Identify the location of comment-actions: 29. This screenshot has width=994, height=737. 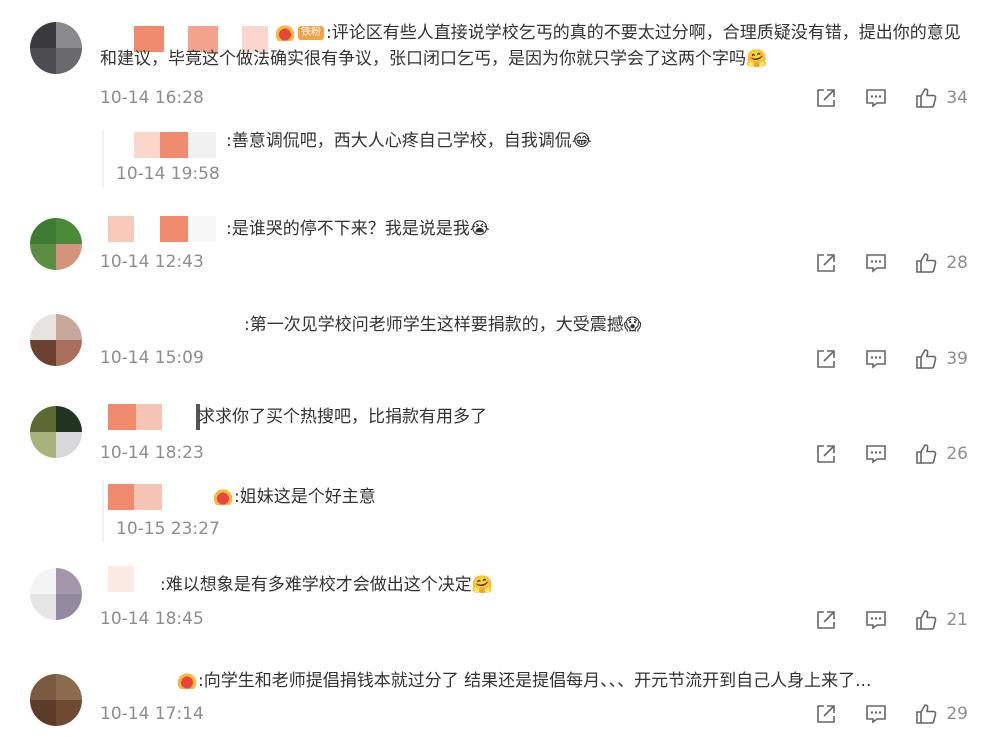
(878, 714).